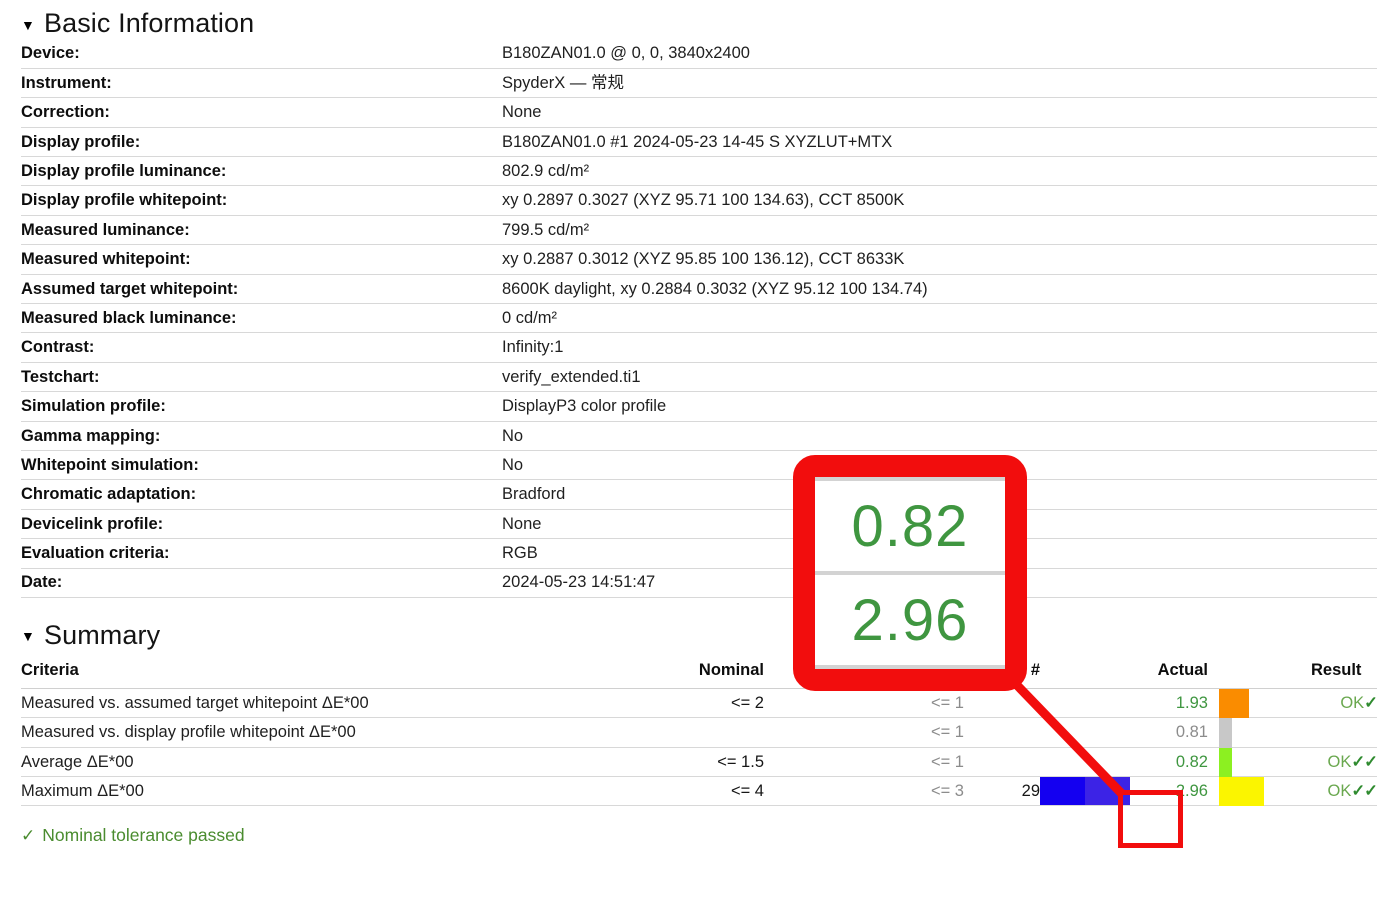 The image size is (1398, 910). What do you see at coordinates (1089, 674) in the screenshot?
I see `column-header-bar-spacer` at bounding box center [1089, 674].